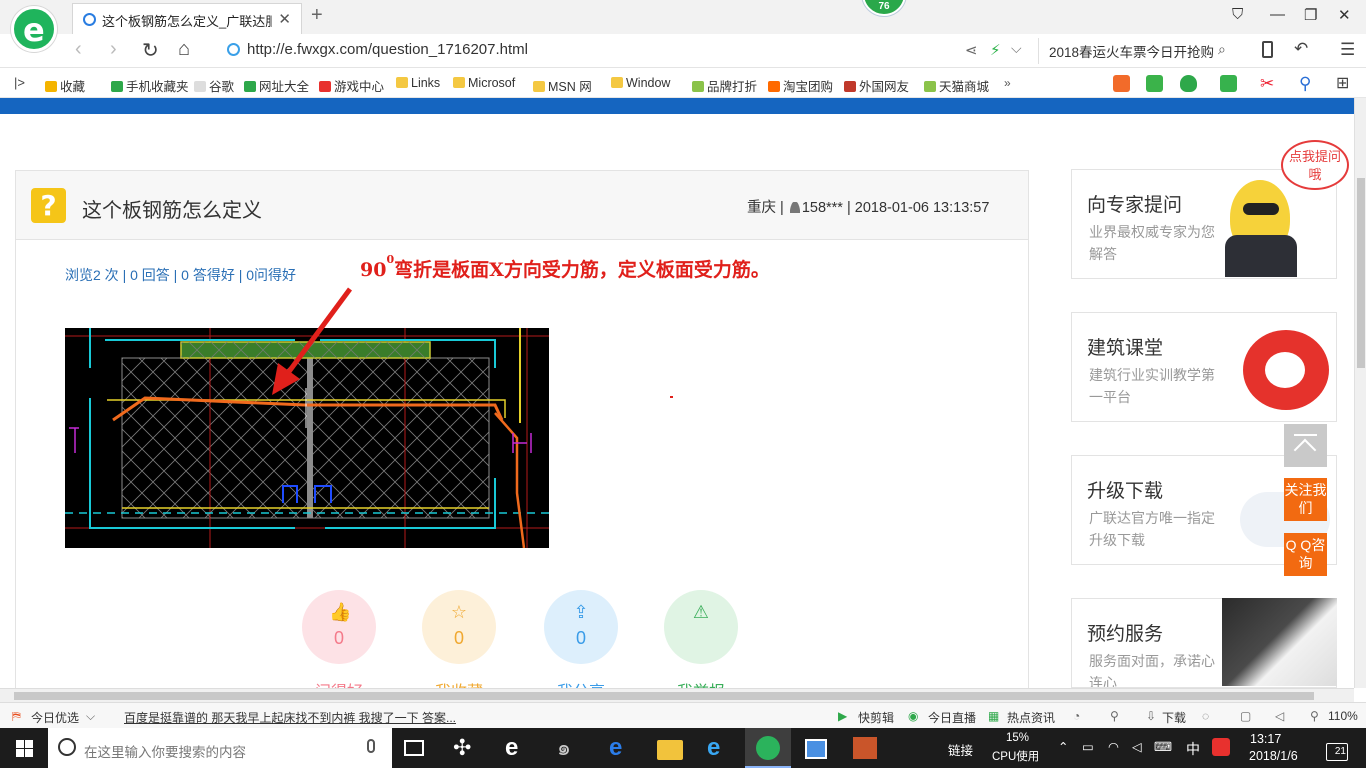  Describe the element at coordinates (720, 748) in the screenshot. I see `internet-explorer-icon: e` at that location.